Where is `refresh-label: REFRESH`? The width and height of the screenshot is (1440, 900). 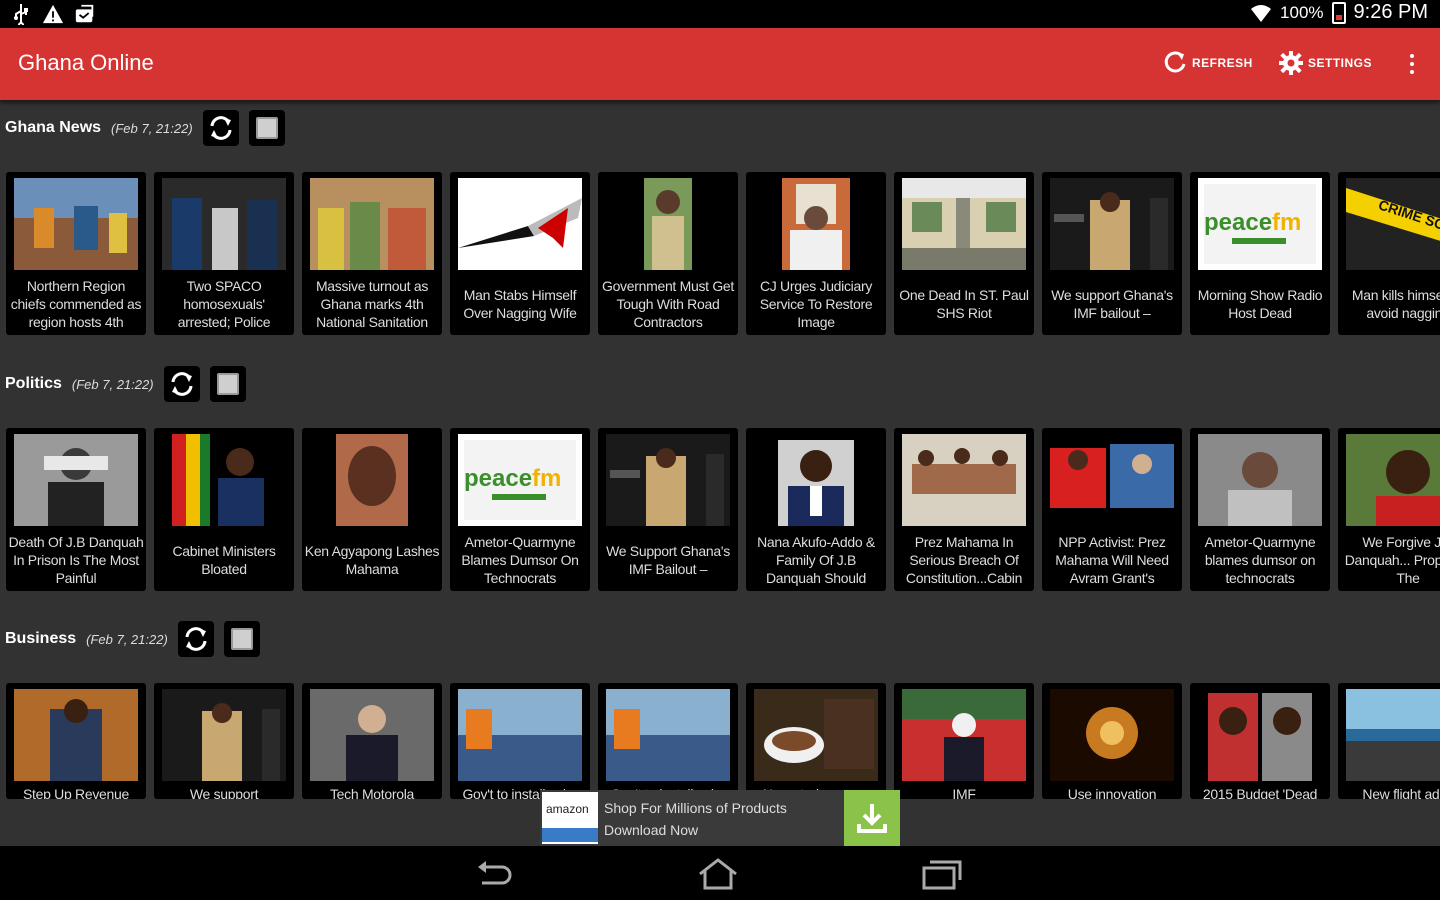 refresh-label: REFRESH is located at coordinates (1222, 63).